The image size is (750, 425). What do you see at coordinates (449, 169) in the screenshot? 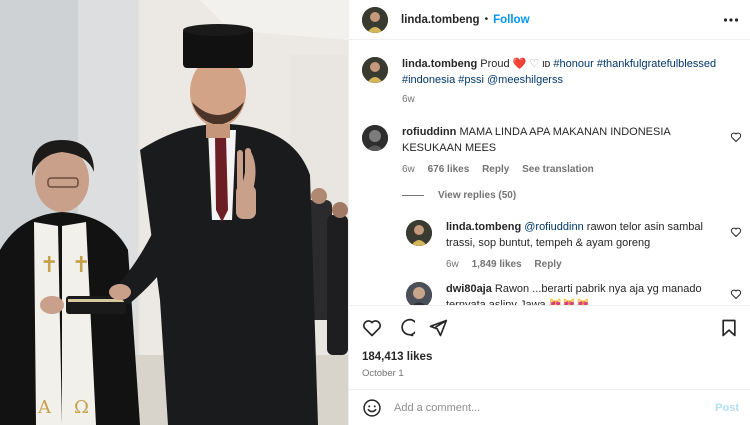
I see `comment-likes: 676 likes` at bounding box center [449, 169].